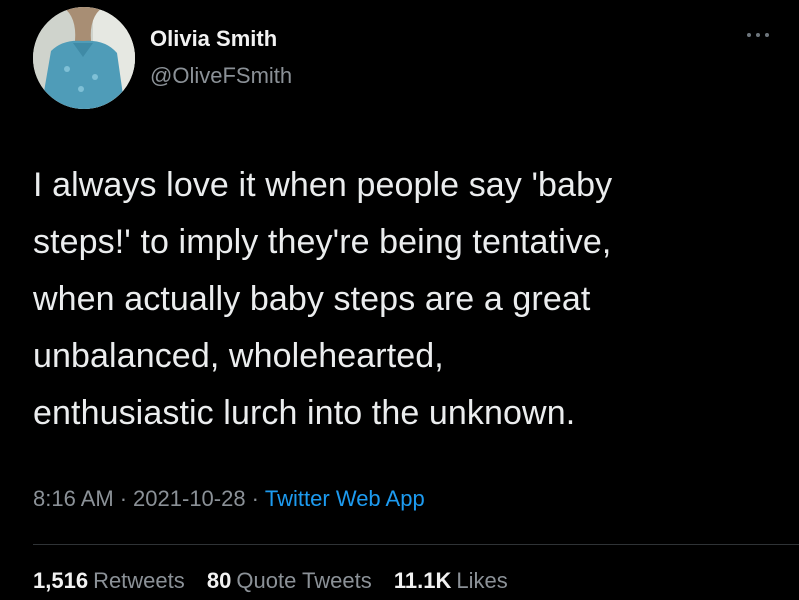 Image resolution: width=799 pixels, height=600 pixels. Describe the element at coordinates (416, 544) in the screenshot. I see `divider` at that location.